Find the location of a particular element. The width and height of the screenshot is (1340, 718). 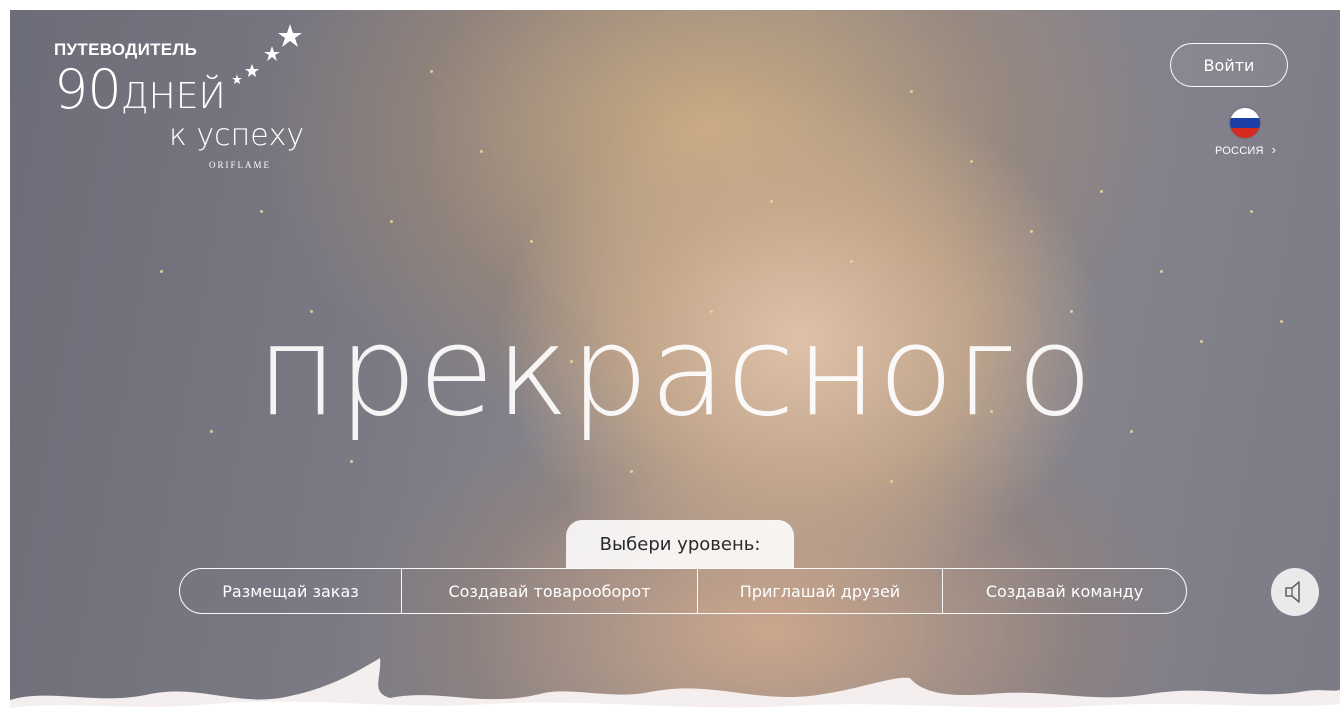

logo-brand-text: ORIFLAME is located at coordinates (240, 165).